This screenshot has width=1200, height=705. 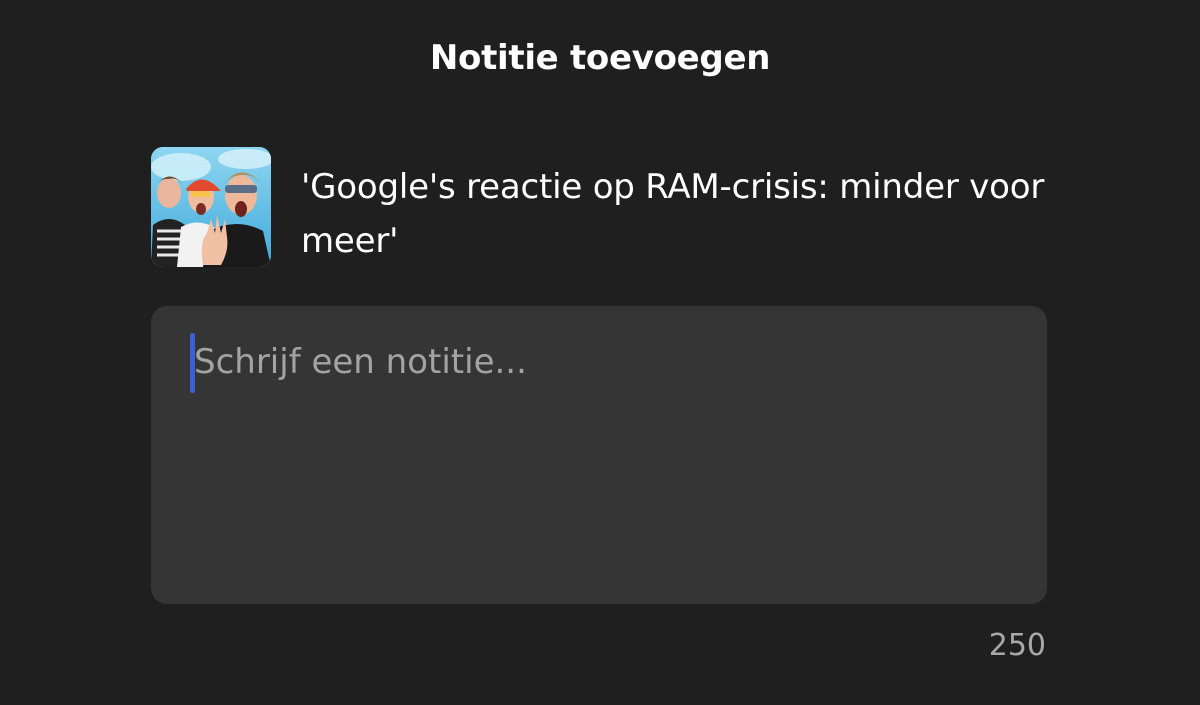 What do you see at coordinates (211, 207) in the screenshot?
I see `podcast-cover-image` at bounding box center [211, 207].